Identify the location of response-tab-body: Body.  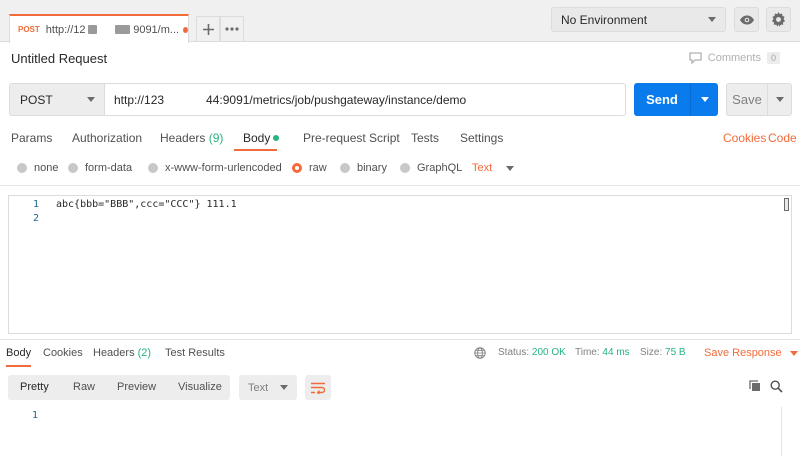
(18, 353).